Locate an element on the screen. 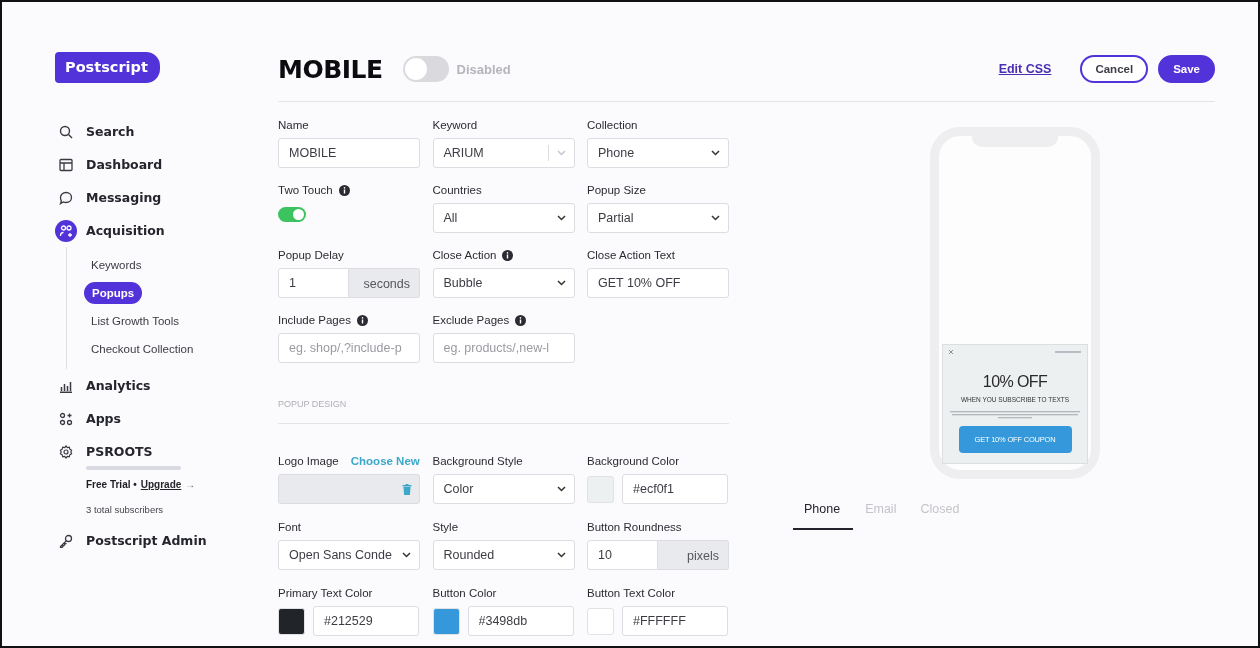 This screenshot has height=648, width=1260. select-field: Color is located at coordinates (503, 489).